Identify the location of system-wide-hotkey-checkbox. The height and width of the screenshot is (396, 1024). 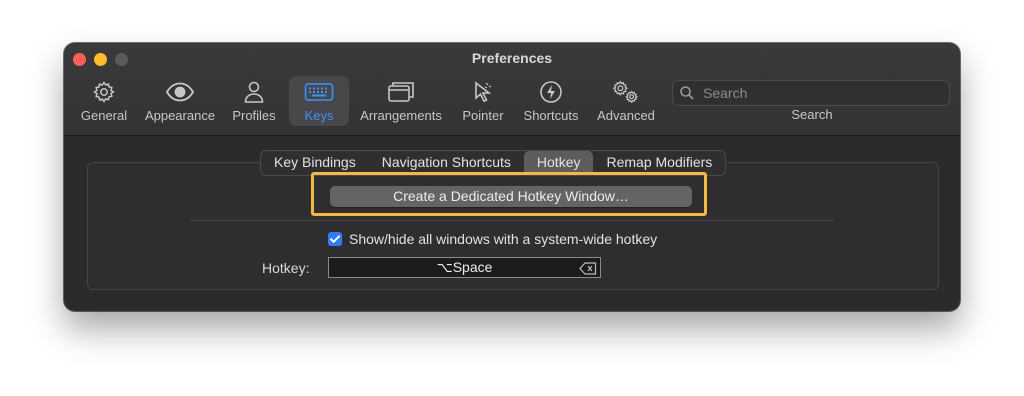
(335, 239).